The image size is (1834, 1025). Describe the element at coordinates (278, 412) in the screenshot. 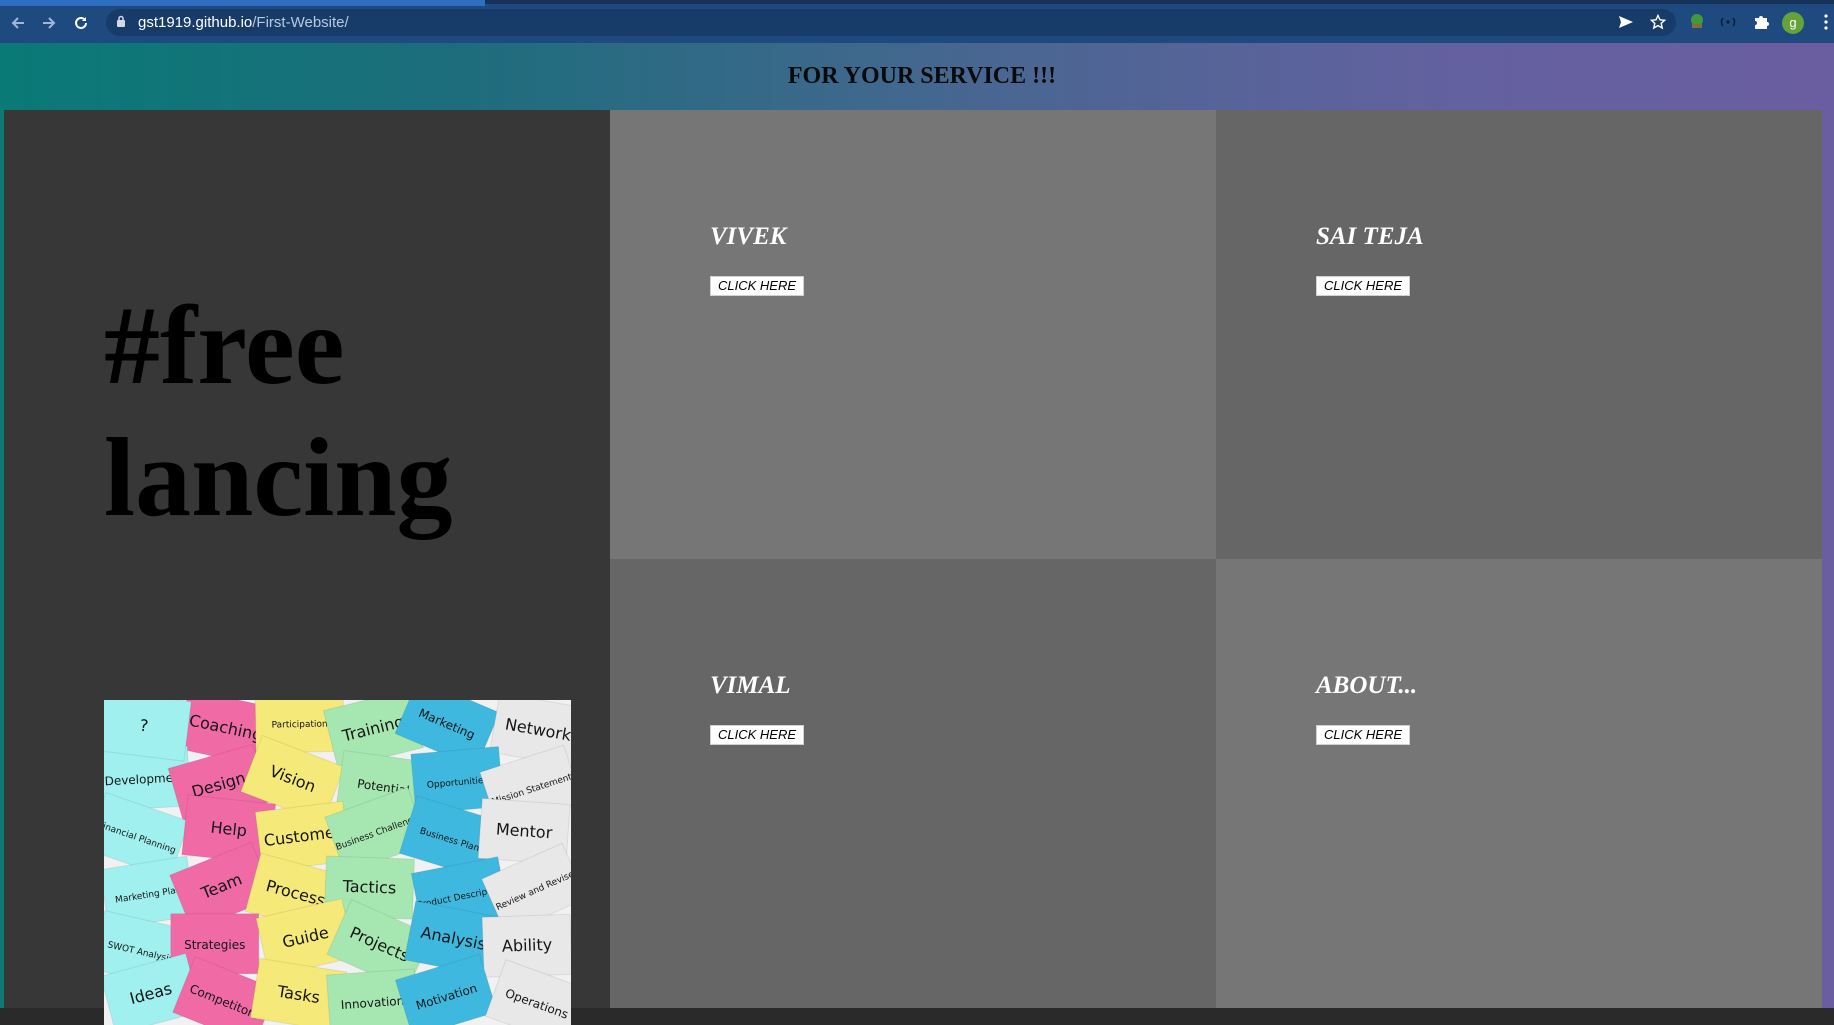

I see `hero-heading: #free lancing` at that location.